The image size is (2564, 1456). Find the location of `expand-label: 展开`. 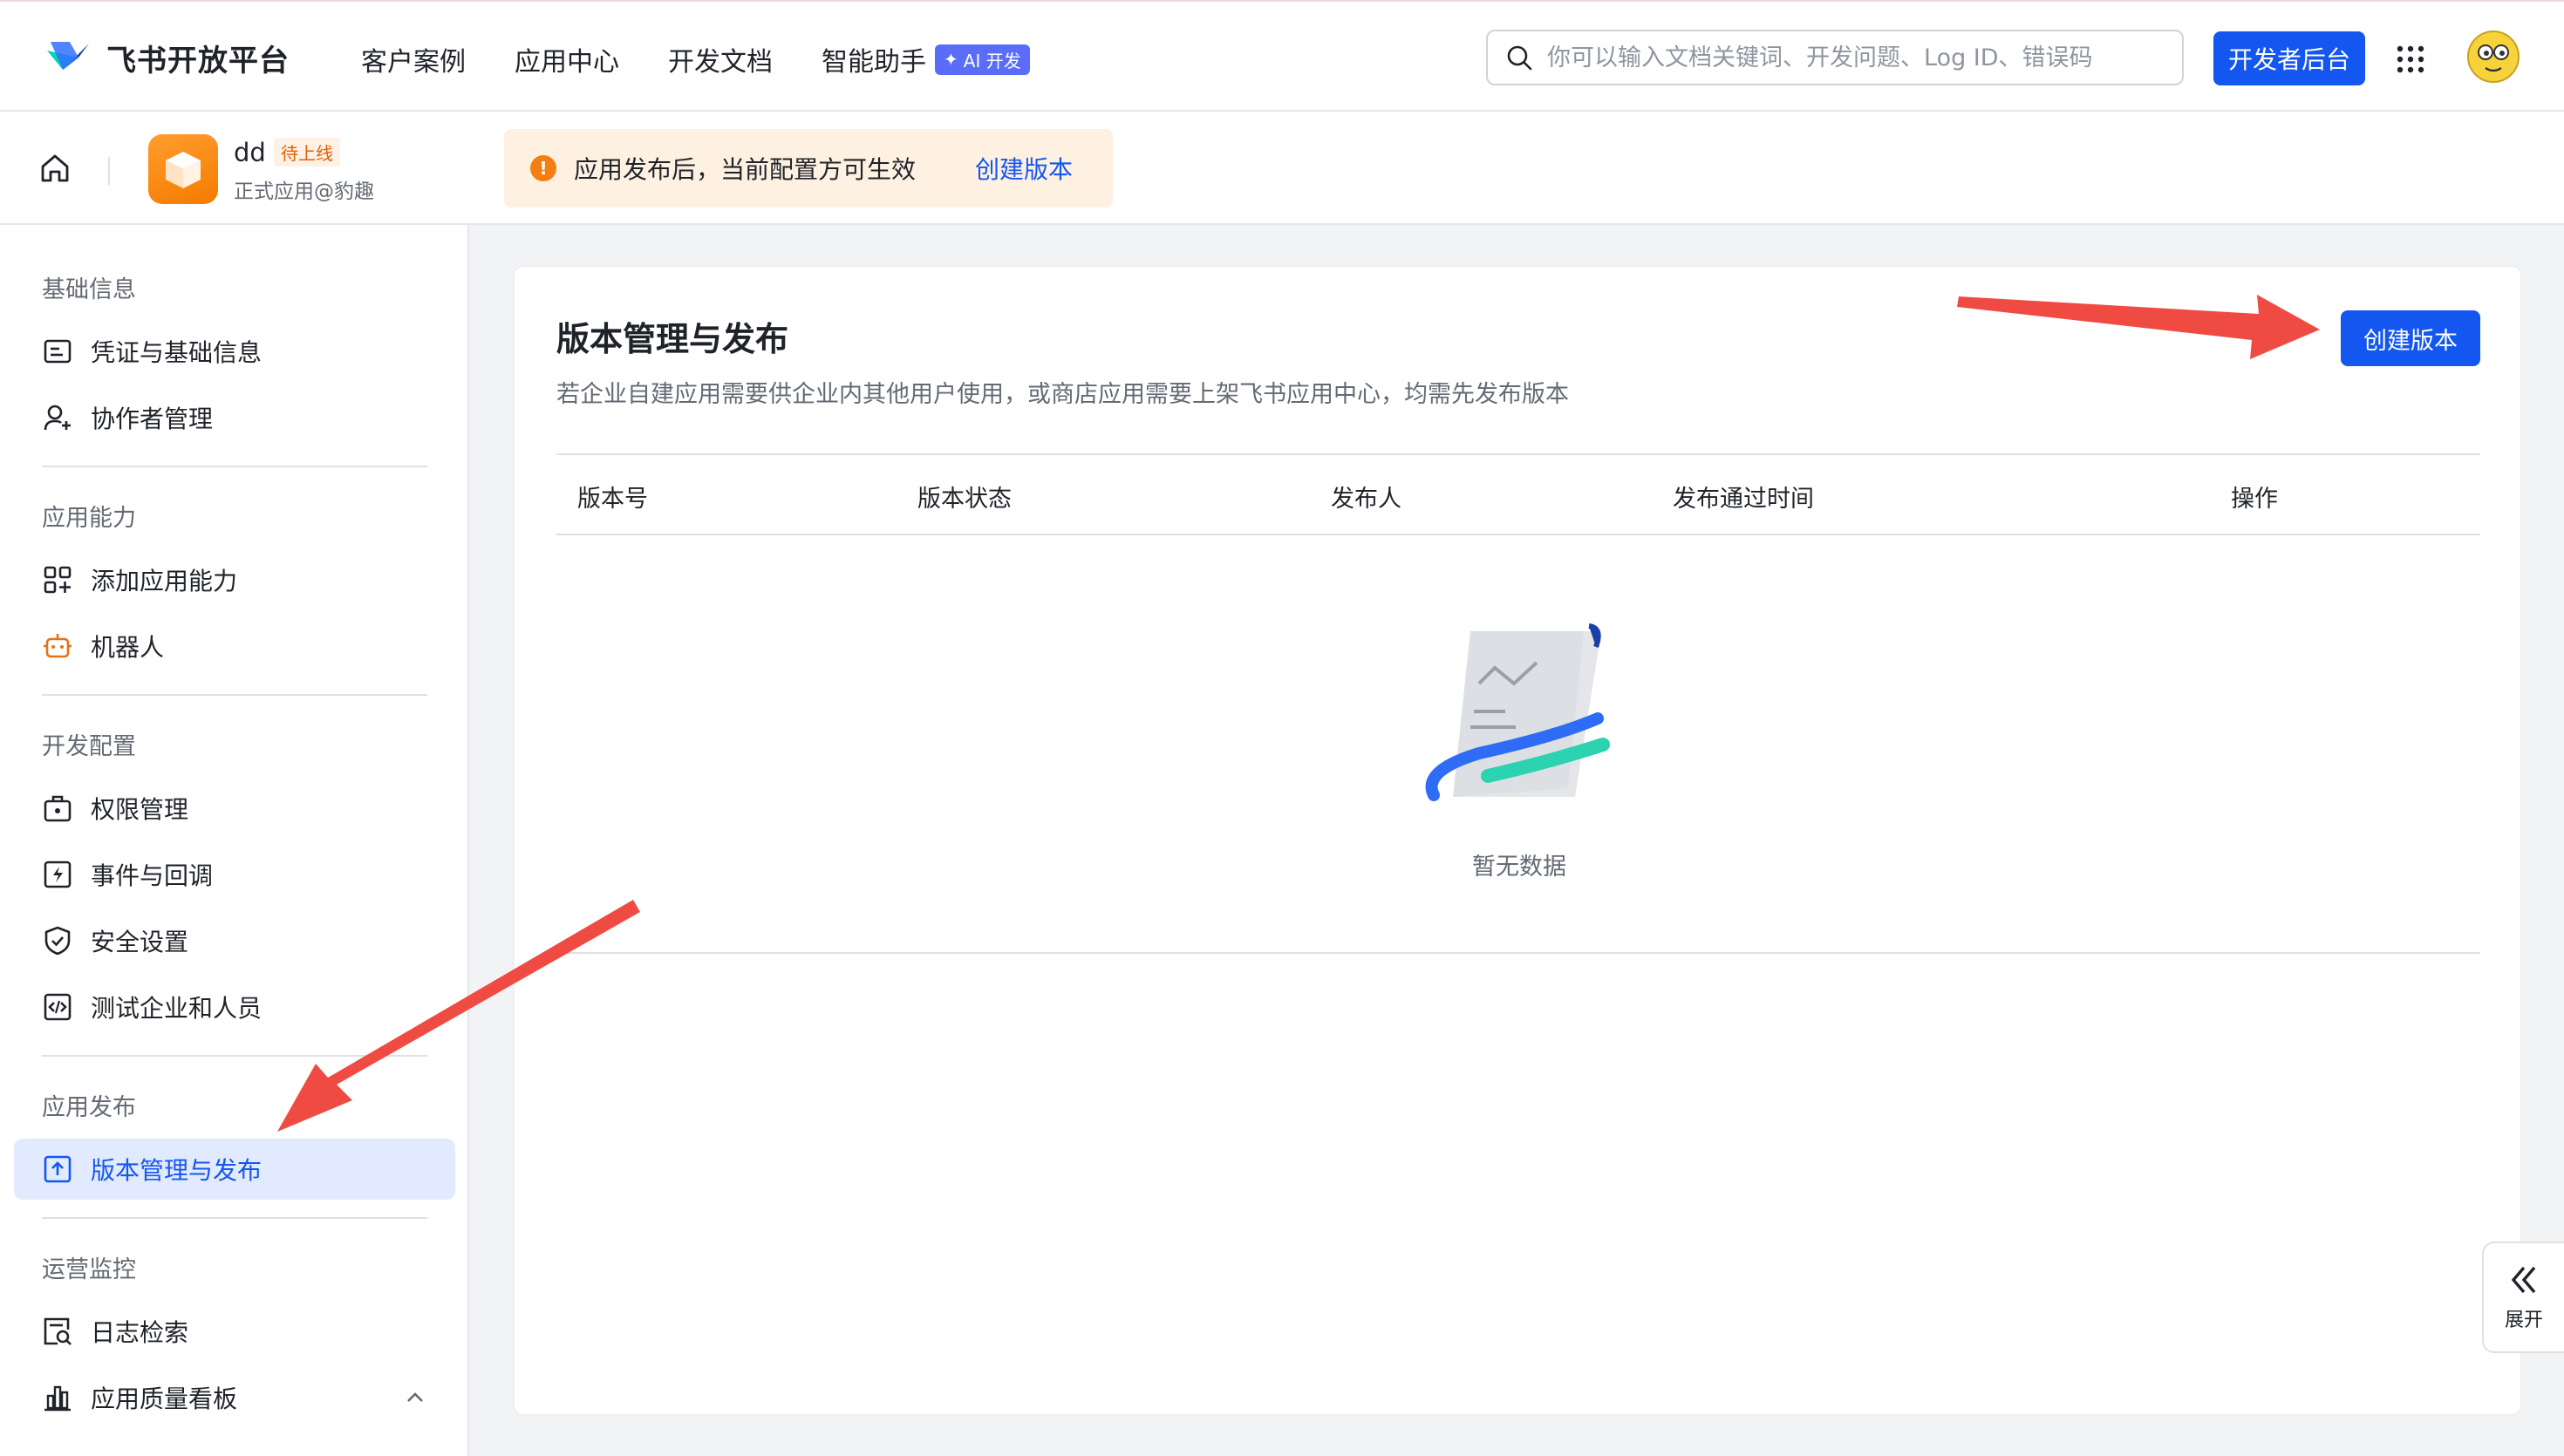

expand-label: 展开 is located at coordinates (2523, 1320).